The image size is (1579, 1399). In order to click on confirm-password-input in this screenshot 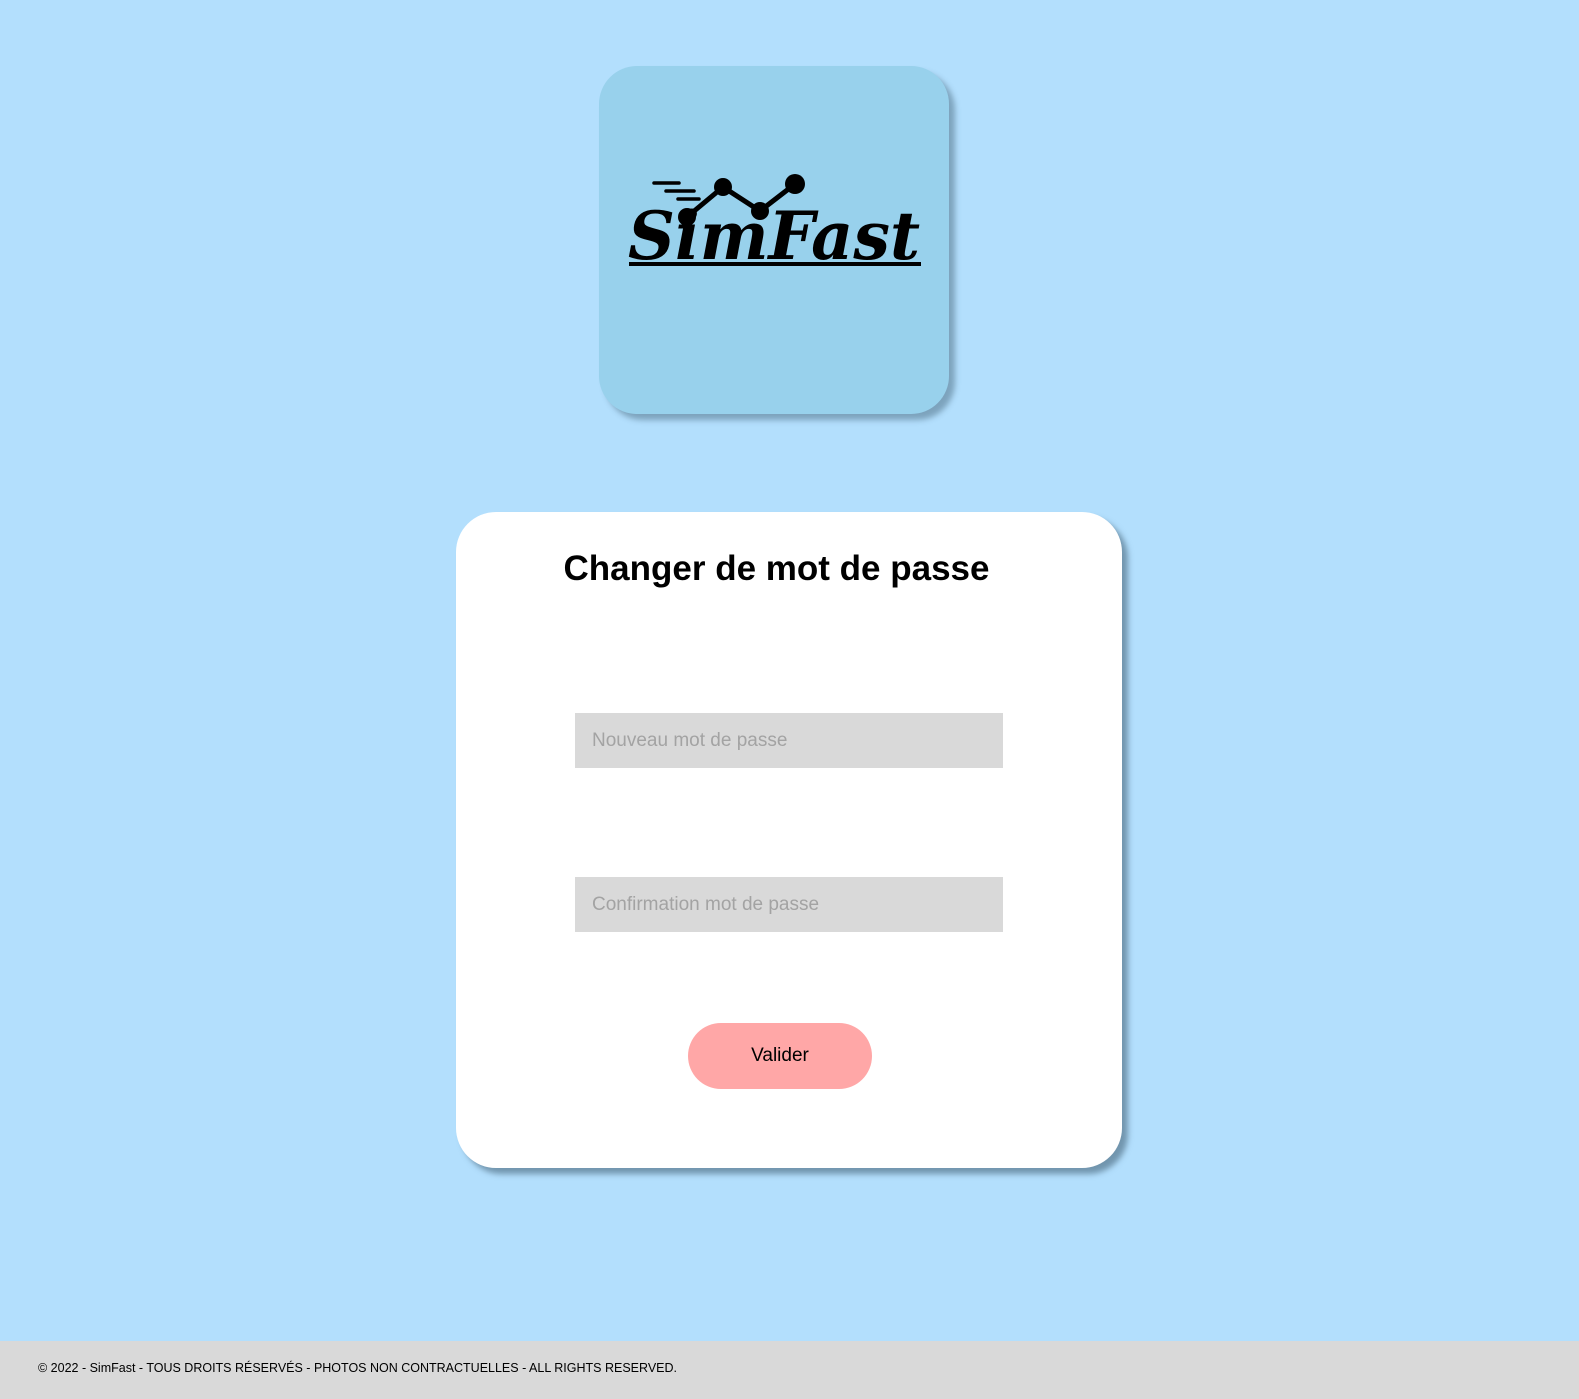, I will do `click(789, 904)`.